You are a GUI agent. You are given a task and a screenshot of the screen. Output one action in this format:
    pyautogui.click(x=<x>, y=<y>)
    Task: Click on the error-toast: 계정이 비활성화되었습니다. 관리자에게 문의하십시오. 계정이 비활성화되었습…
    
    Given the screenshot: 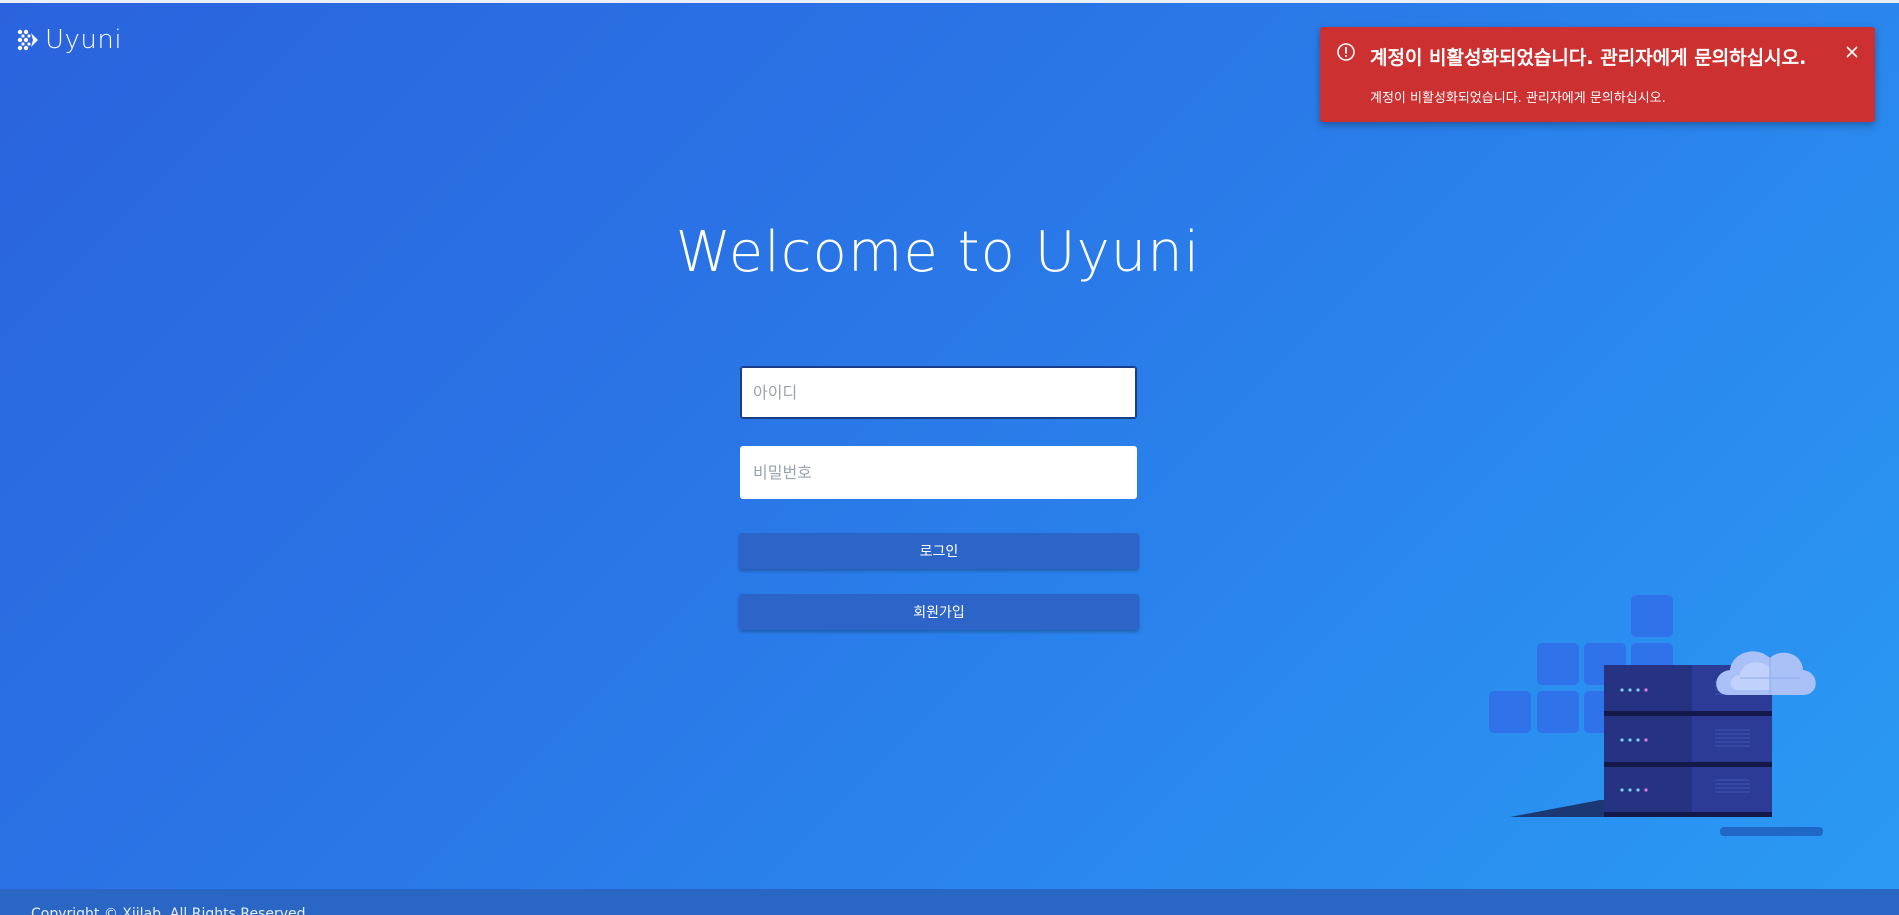 What is the action you would take?
    pyautogui.click(x=1597, y=74)
    